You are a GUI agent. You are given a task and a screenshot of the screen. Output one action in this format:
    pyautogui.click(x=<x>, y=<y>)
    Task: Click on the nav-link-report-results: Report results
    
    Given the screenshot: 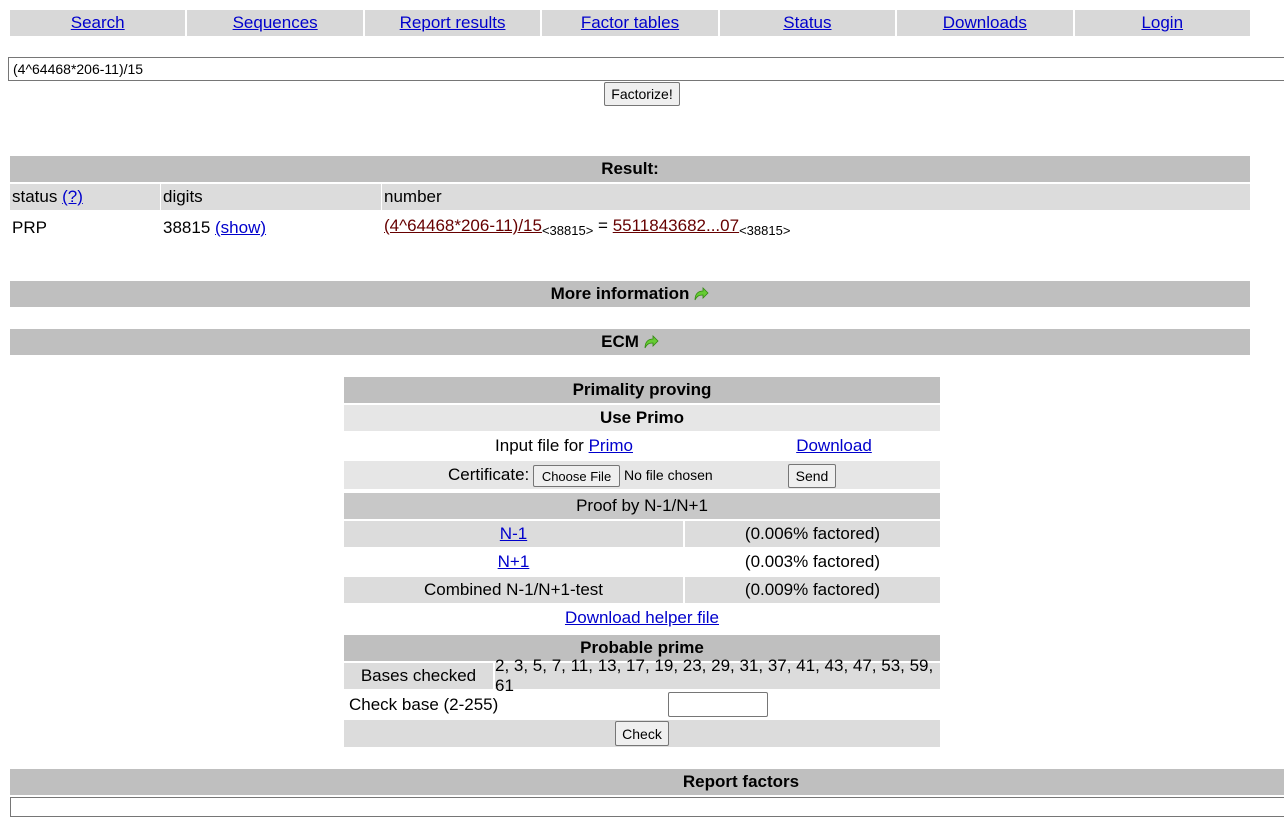 What is the action you would take?
    pyautogui.click(x=453, y=23)
    